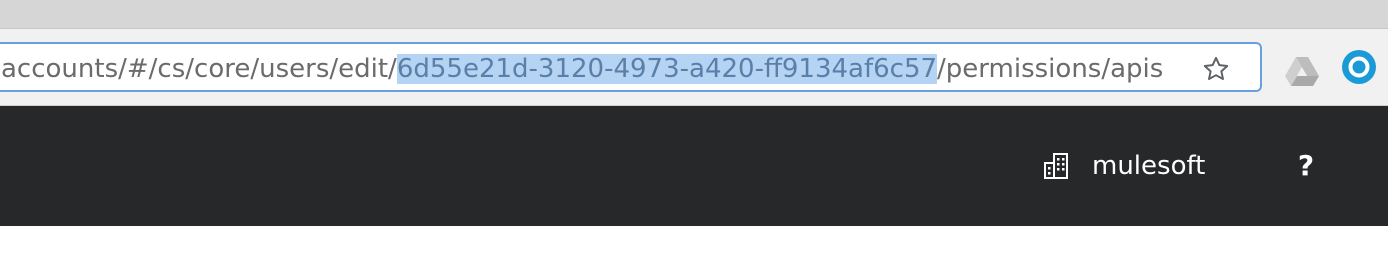 The height and width of the screenshot is (256, 1388). Describe the element at coordinates (1056, 166) in the screenshot. I see `building-icon` at that location.